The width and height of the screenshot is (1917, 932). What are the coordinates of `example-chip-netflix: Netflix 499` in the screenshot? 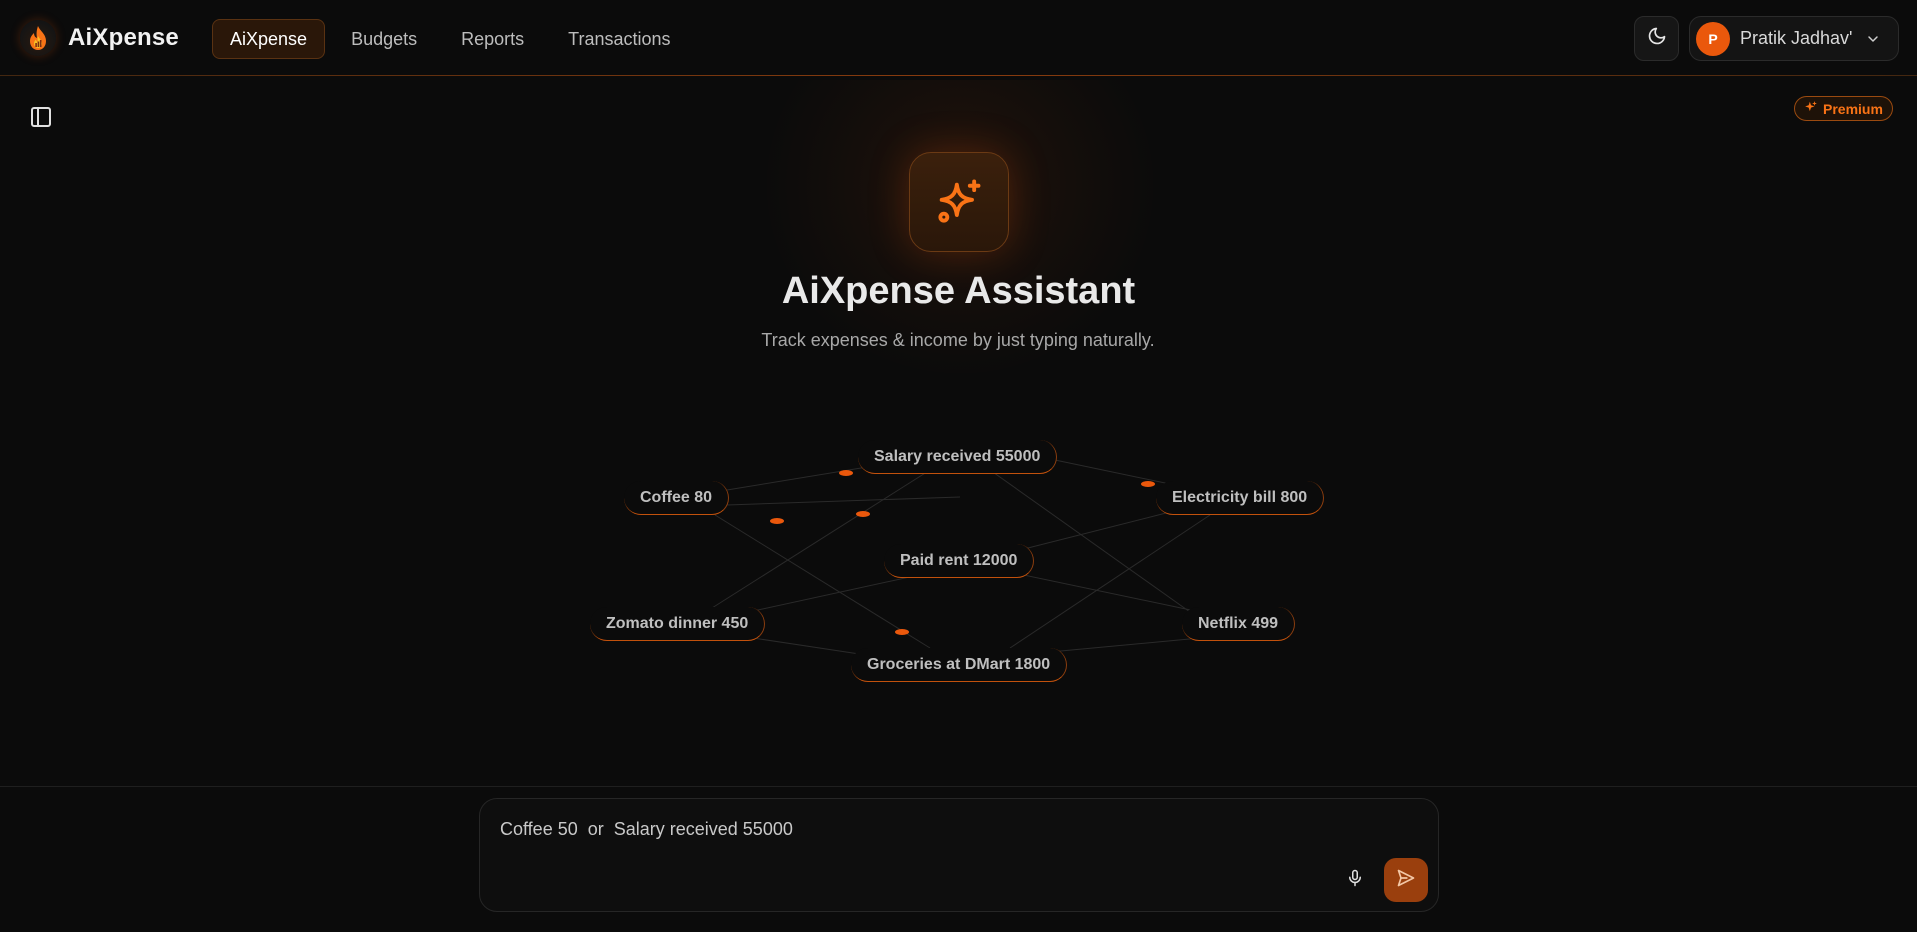 It's located at (1239, 624).